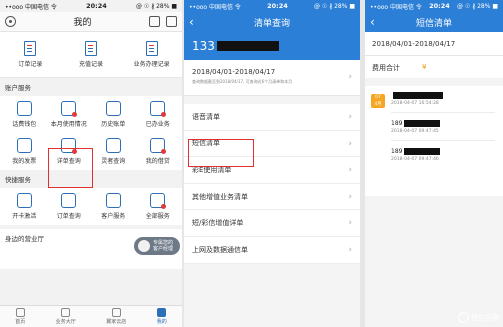  I want to click on activate-card-button: 开卡激活, so click(24, 206).